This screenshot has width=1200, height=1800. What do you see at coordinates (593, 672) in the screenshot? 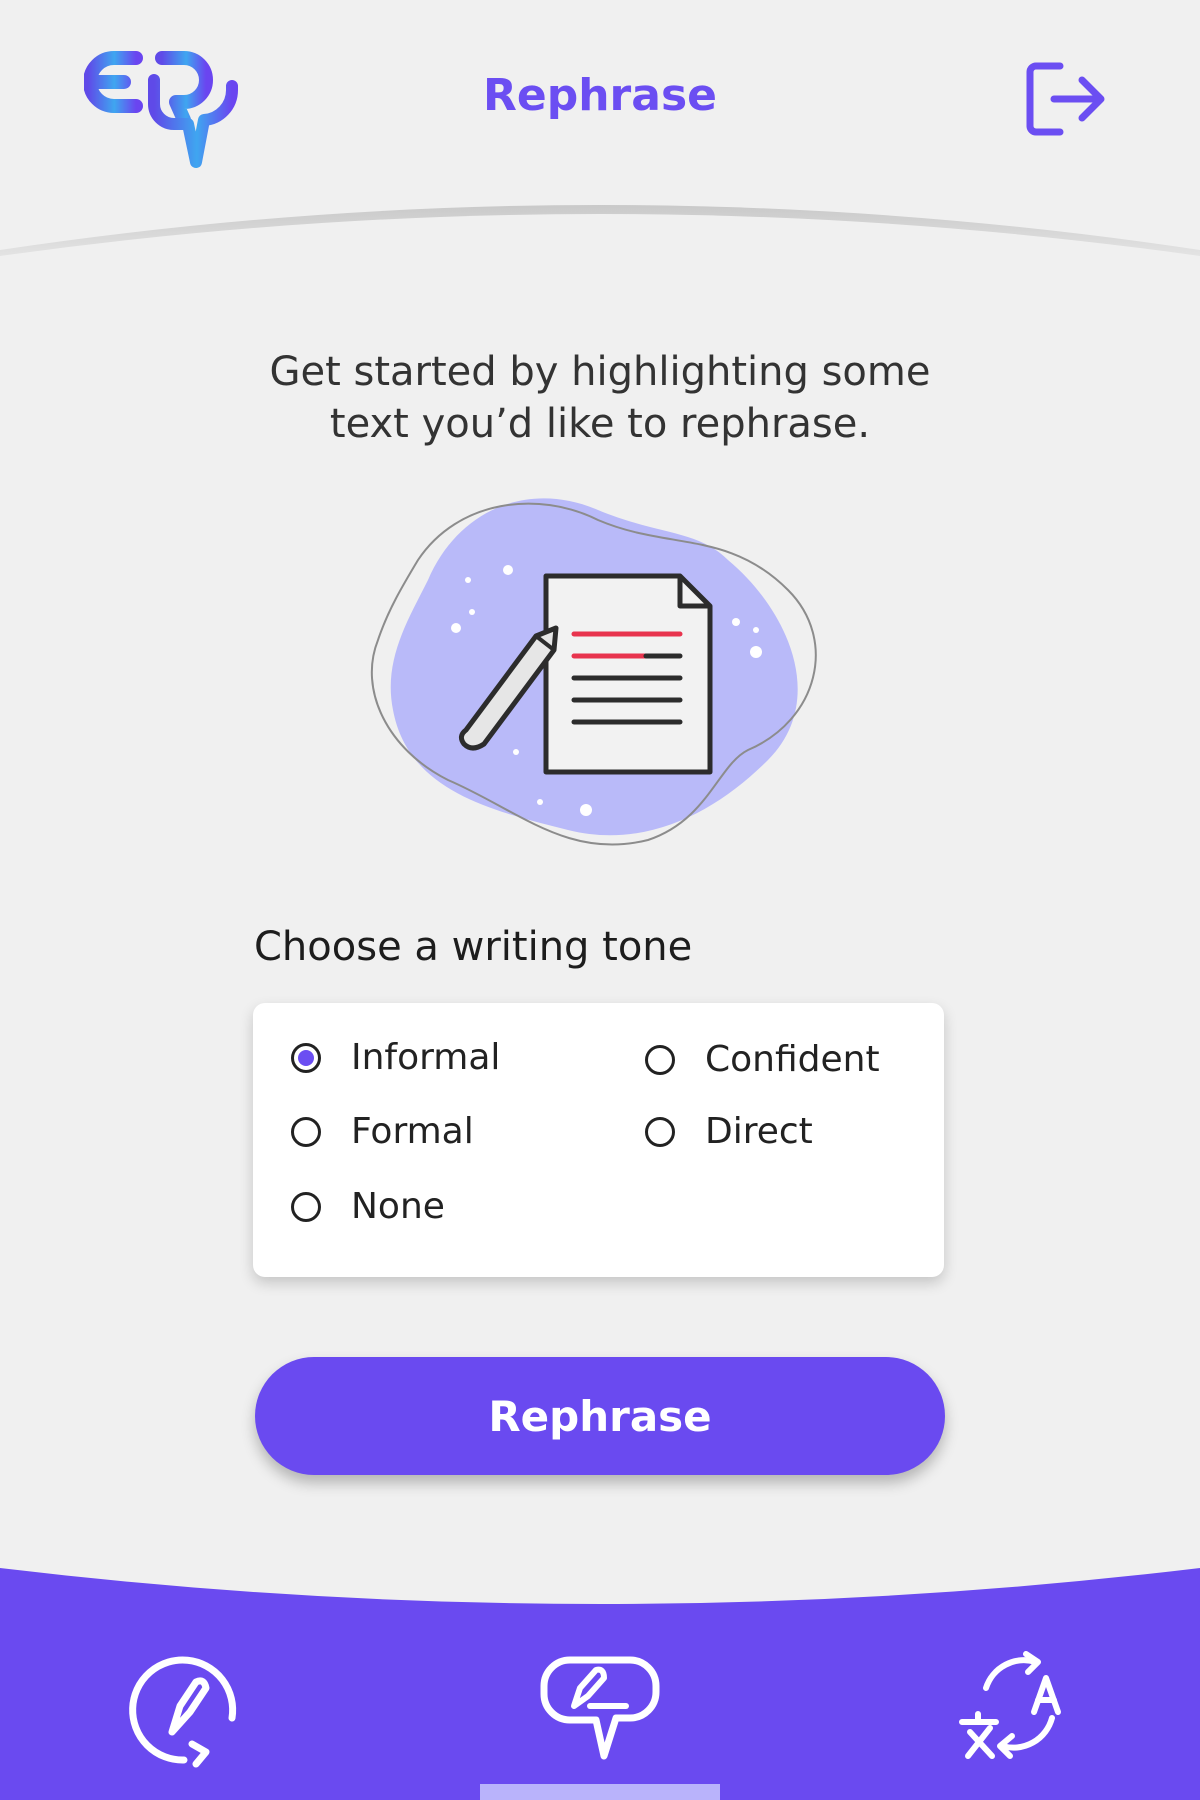
I see `document-pencil-illustration` at bounding box center [593, 672].